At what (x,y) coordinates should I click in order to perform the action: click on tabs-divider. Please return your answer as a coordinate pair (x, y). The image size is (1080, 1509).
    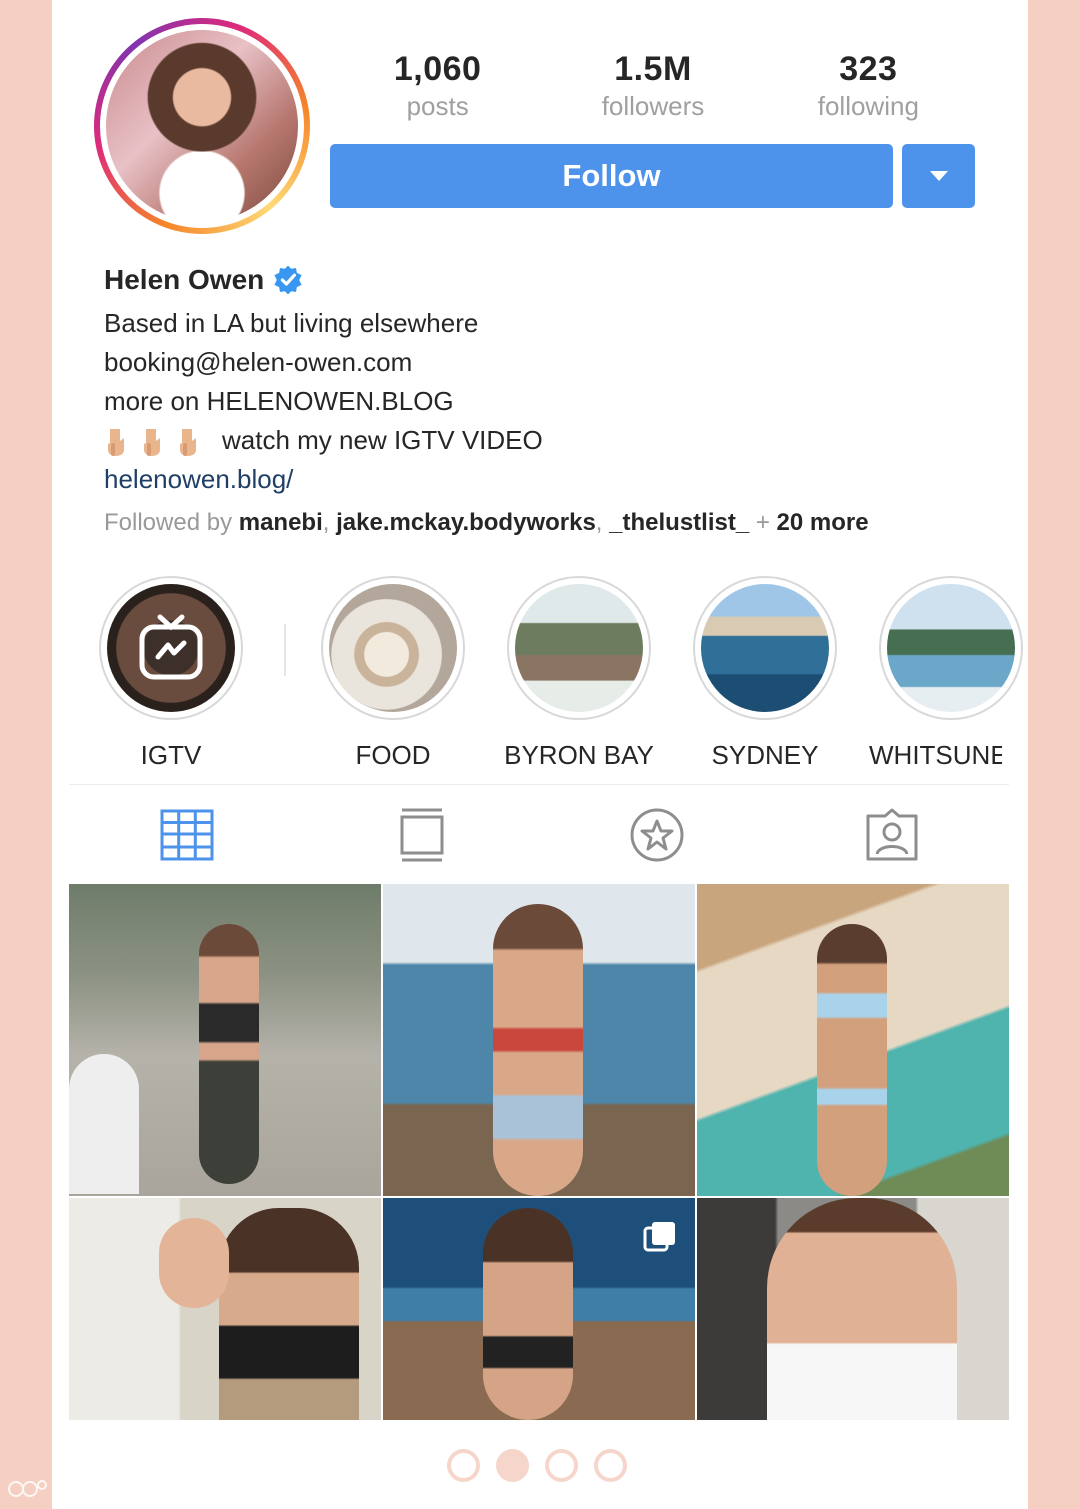
    Looking at the image, I should click on (539, 784).